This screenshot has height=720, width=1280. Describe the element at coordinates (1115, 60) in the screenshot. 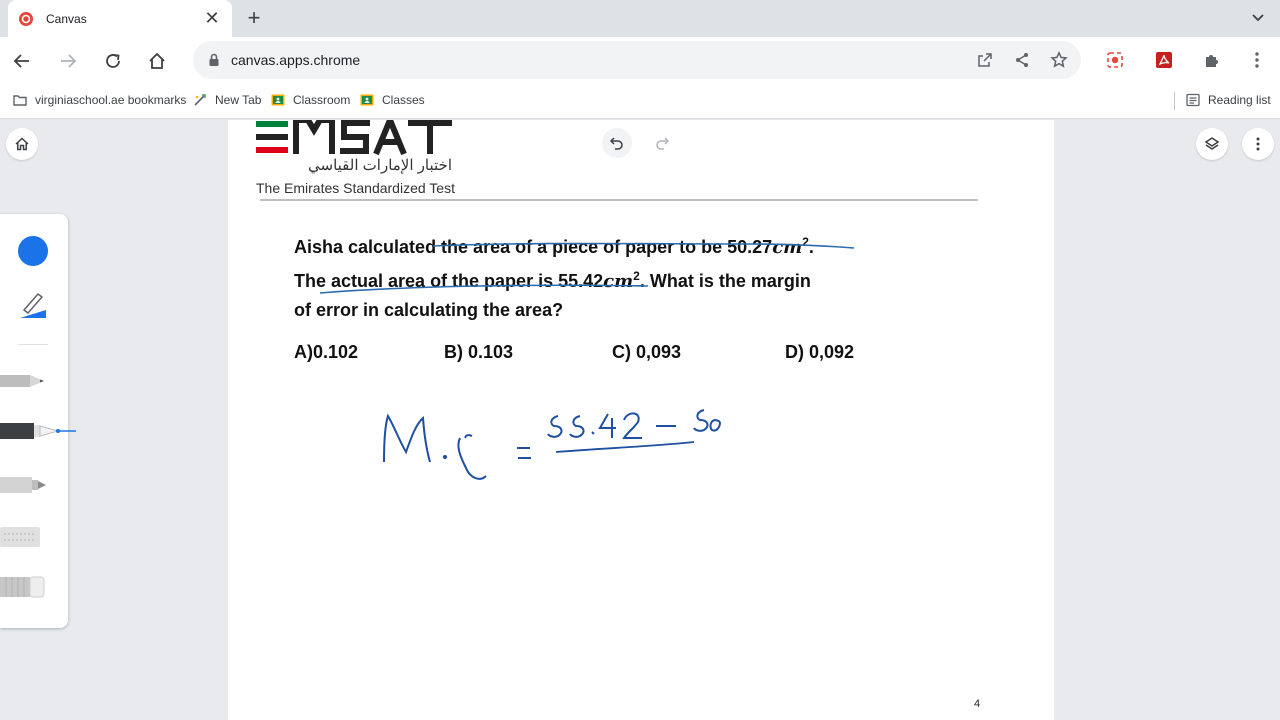

I see `screen-recorder-extension-icon` at that location.